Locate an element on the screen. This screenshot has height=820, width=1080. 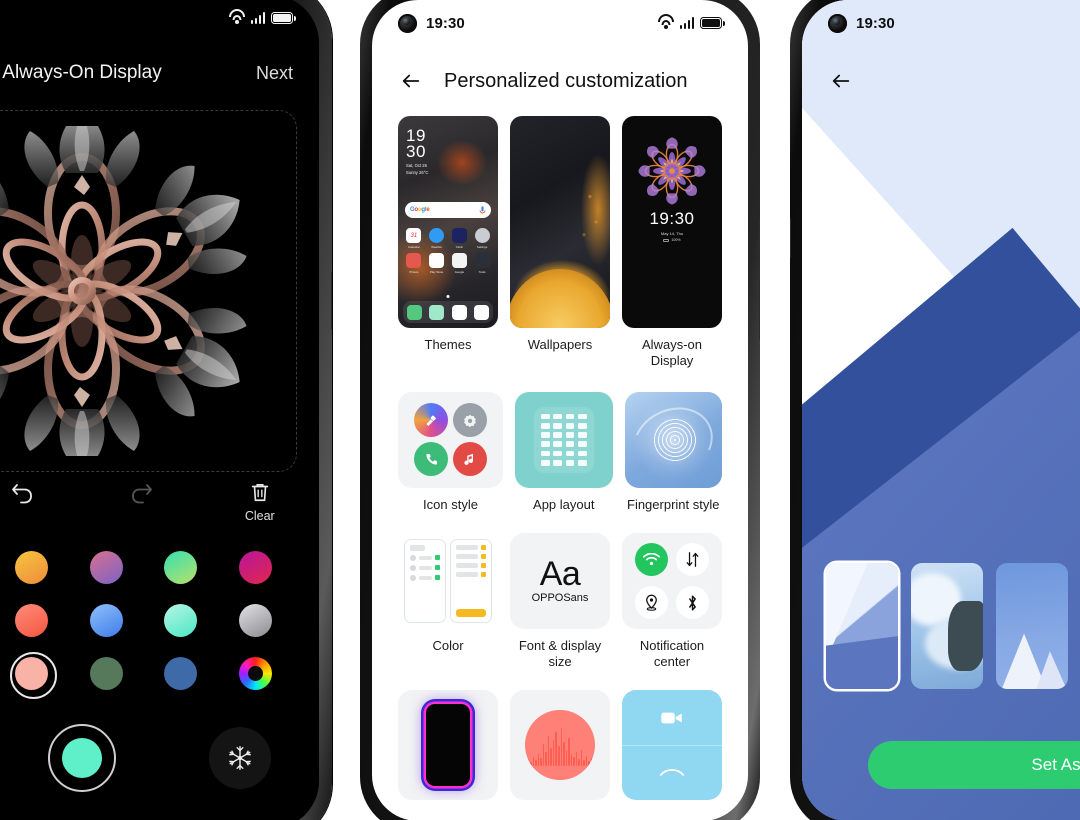
tile-label: Notification center is located at coordinates (672, 653).